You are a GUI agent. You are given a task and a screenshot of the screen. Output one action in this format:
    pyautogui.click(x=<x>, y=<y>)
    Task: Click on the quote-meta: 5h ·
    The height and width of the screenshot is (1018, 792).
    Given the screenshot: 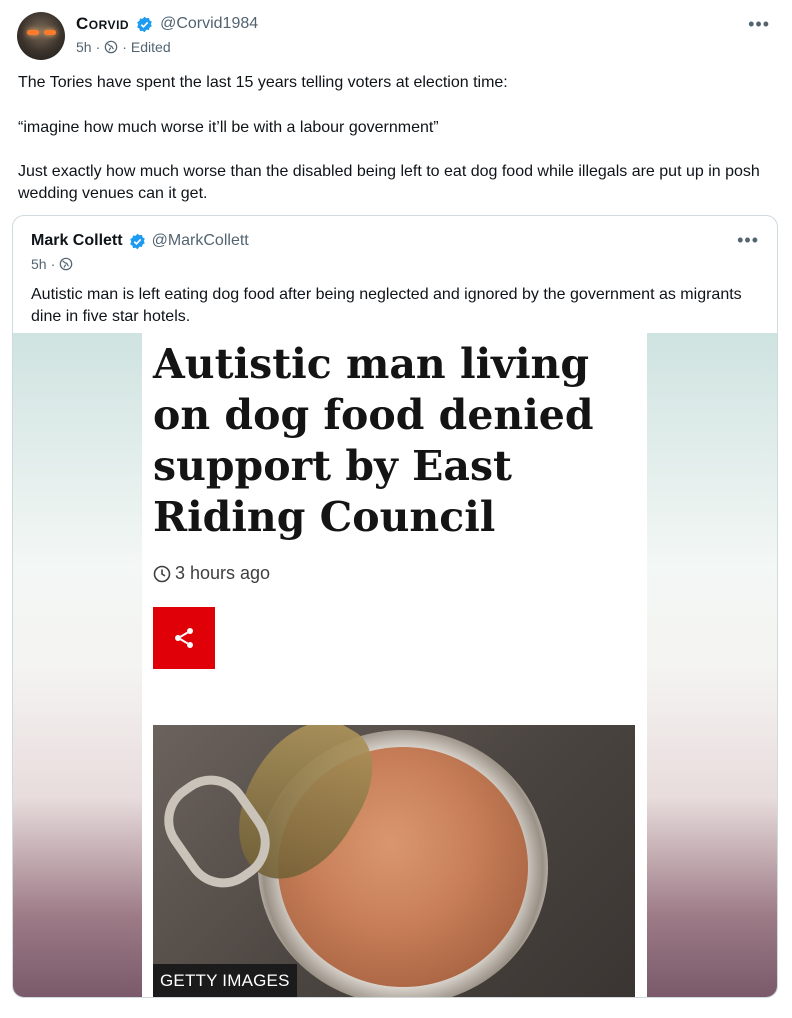 What is the action you would take?
    pyautogui.click(x=52, y=264)
    